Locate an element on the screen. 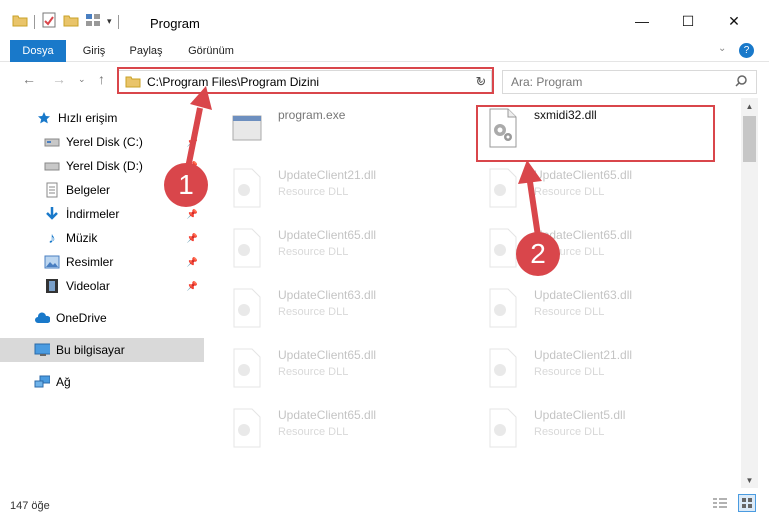  arrow-2-head is located at coordinates (530, 172).